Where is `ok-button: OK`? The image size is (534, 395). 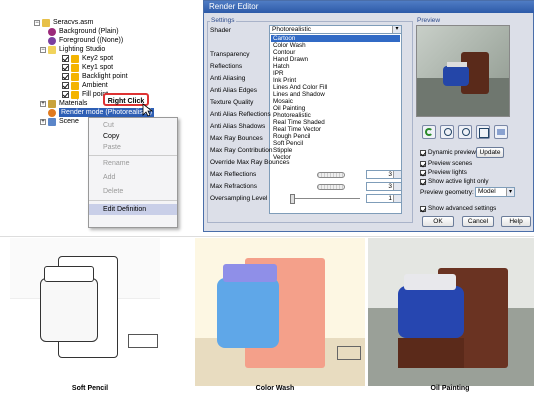 ok-button: OK is located at coordinates (438, 221).